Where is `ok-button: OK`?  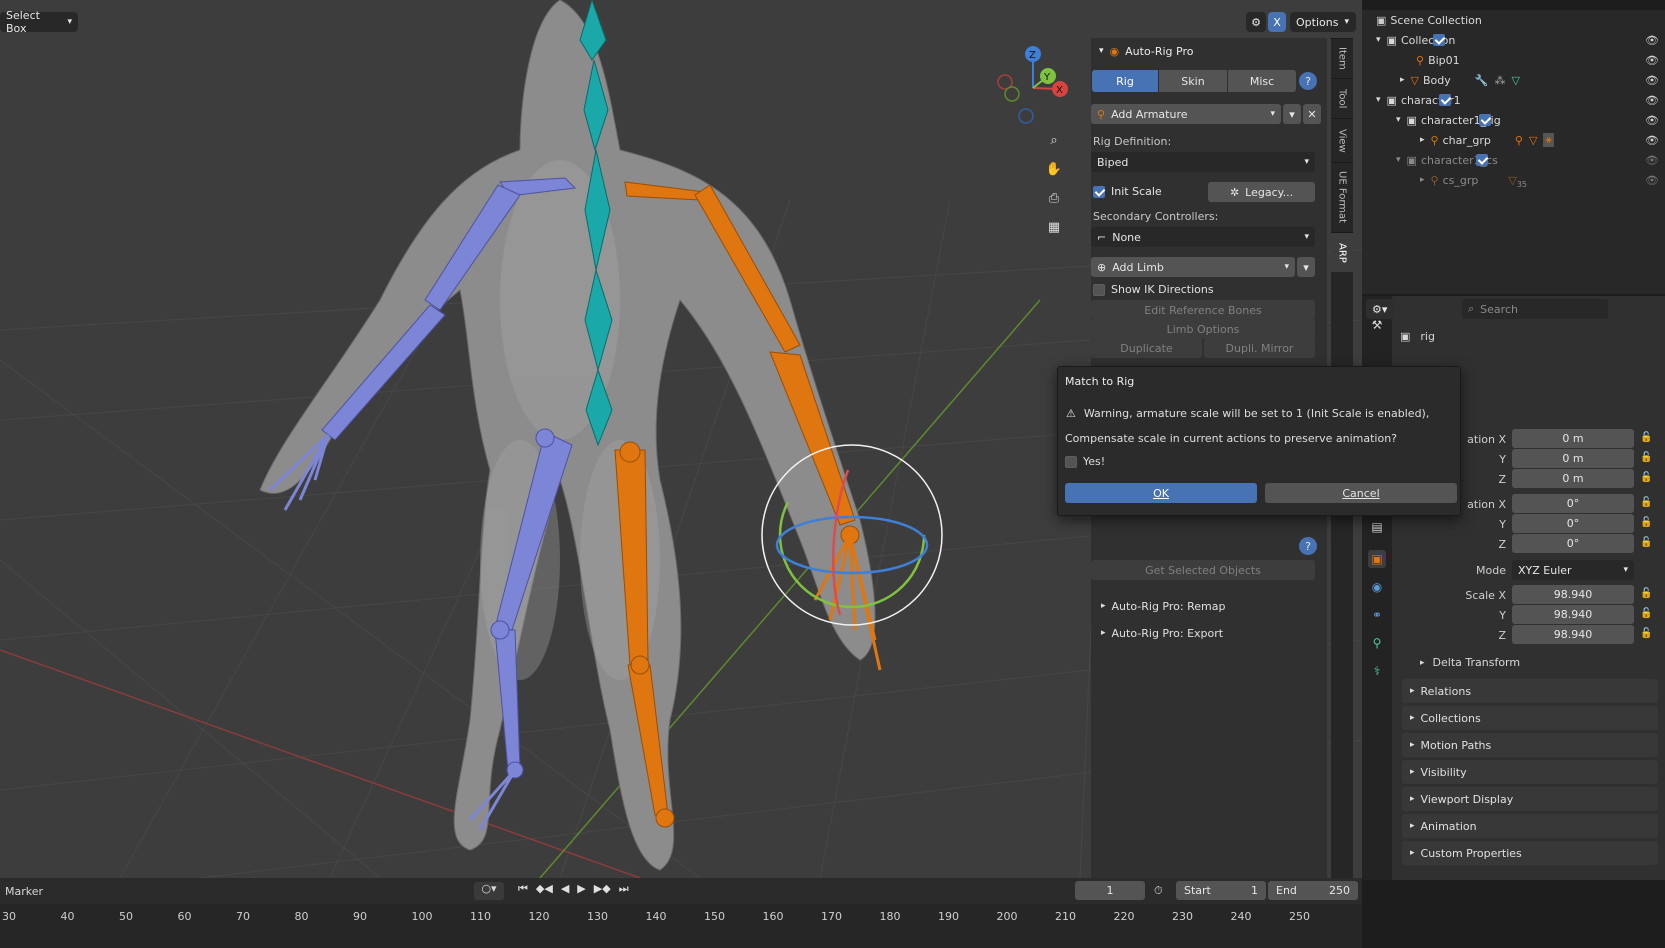 ok-button: OK is located at coordinates (1161, 493).